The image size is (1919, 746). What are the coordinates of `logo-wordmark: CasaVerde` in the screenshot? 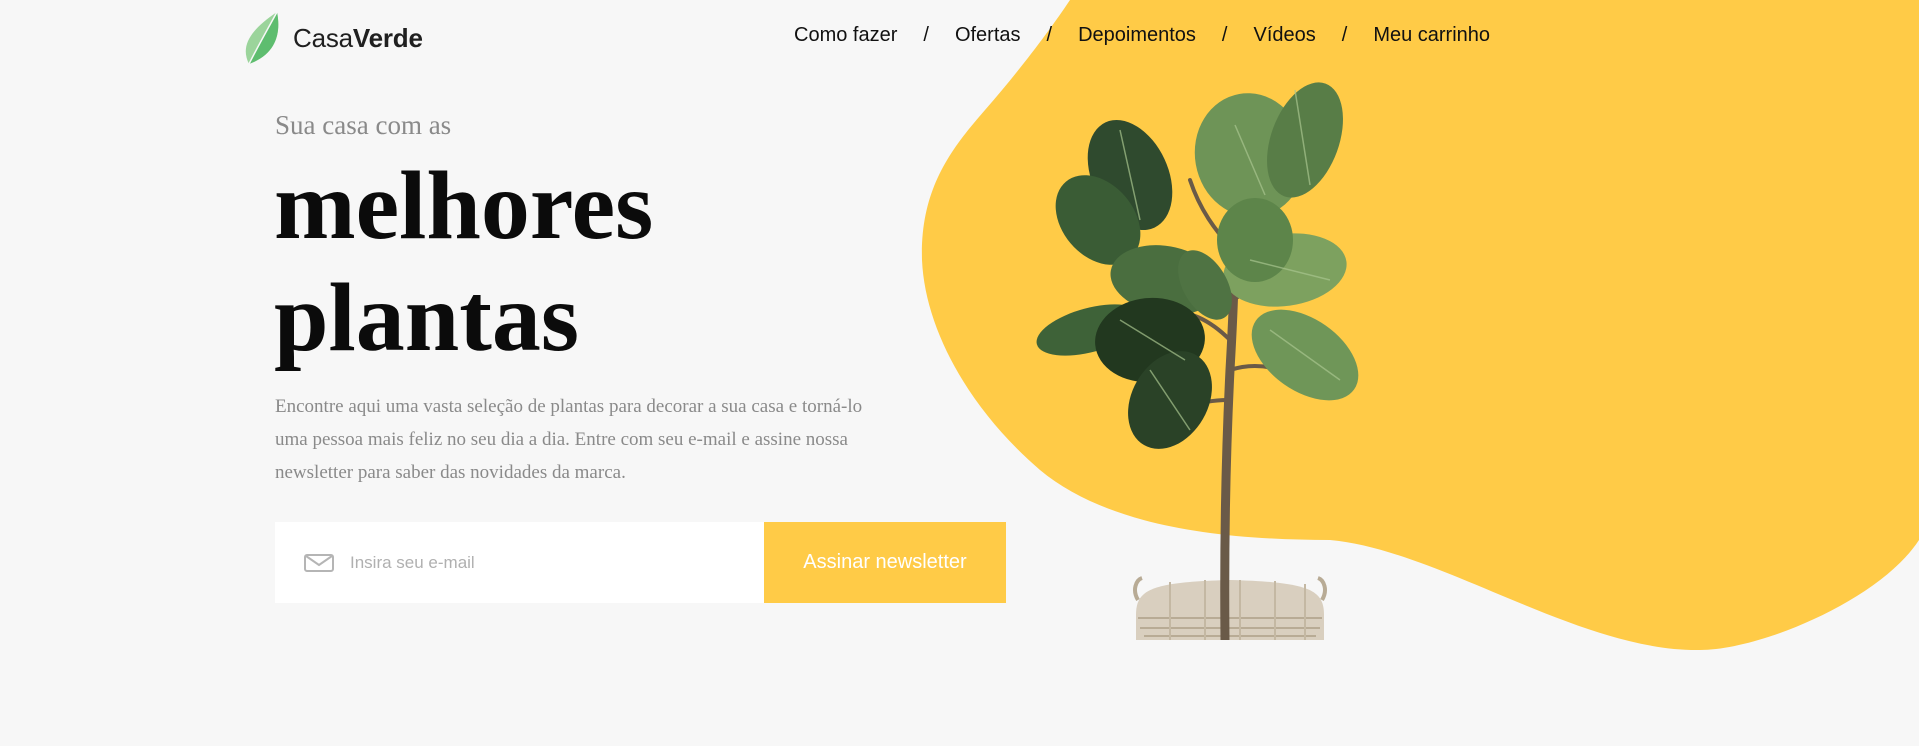 It's located at (358, 38).